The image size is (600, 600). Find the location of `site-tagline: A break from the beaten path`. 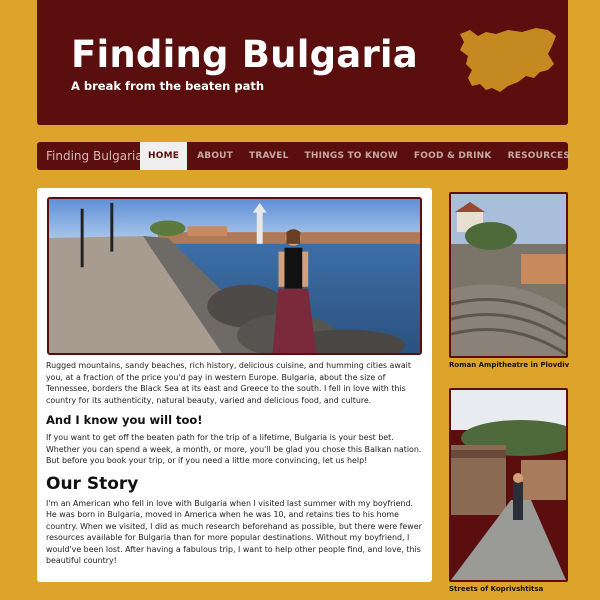

site-tagline: A break from the beaten path is located at coordinates (168, 86).